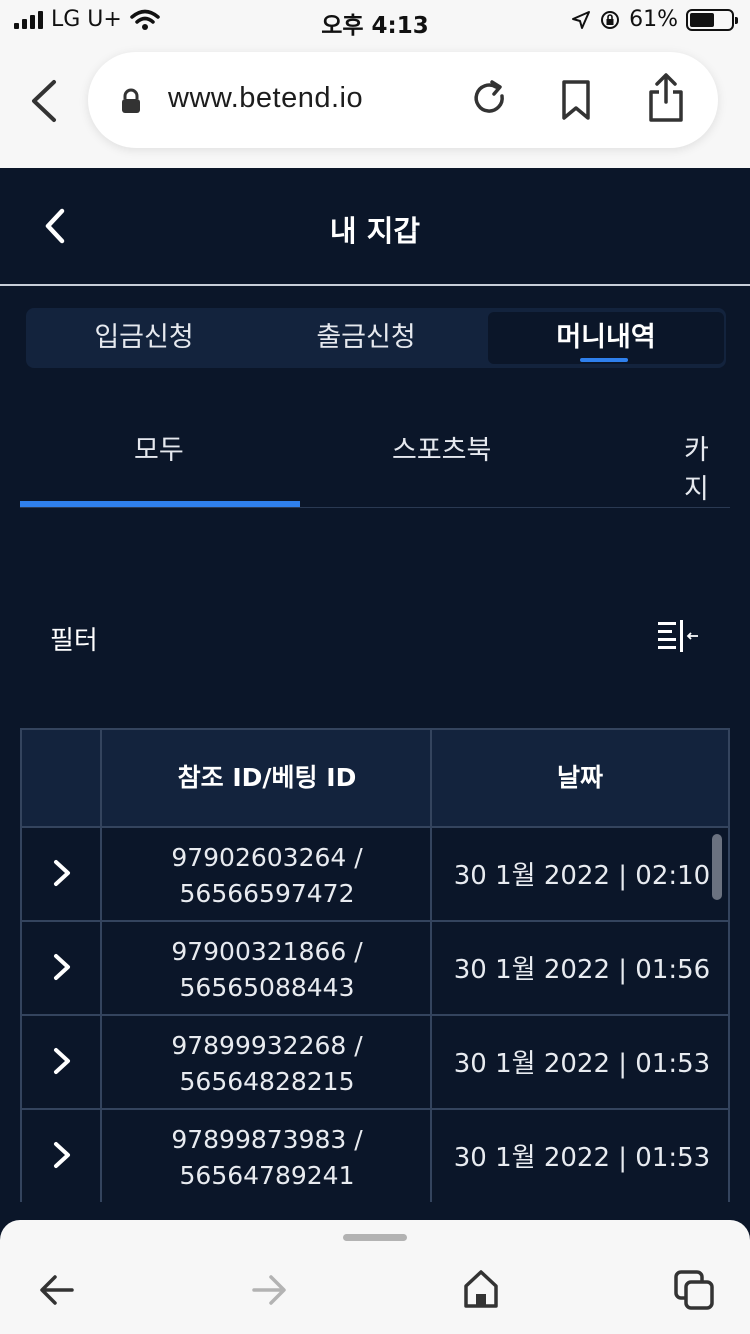  I want to click on column-header-ids: 참조 ID/베팅 ID, so click(267, 777).